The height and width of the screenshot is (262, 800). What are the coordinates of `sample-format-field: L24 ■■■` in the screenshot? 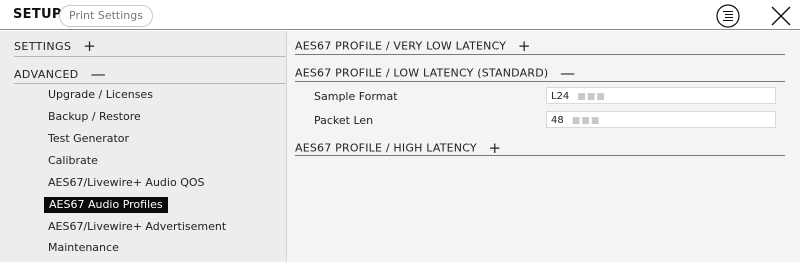 It's located at (661, 95).